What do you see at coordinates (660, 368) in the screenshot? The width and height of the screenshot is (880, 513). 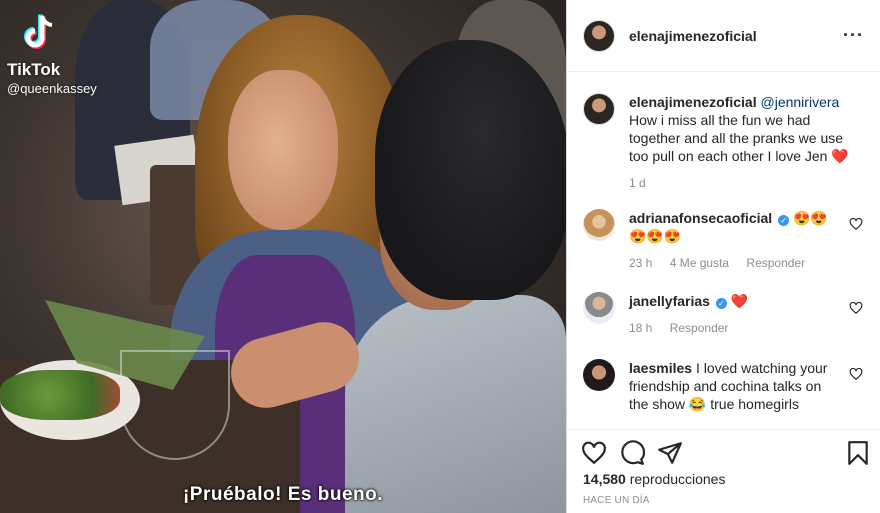 I see `comment-username: laesmiles` at bounding box center [660, 368].